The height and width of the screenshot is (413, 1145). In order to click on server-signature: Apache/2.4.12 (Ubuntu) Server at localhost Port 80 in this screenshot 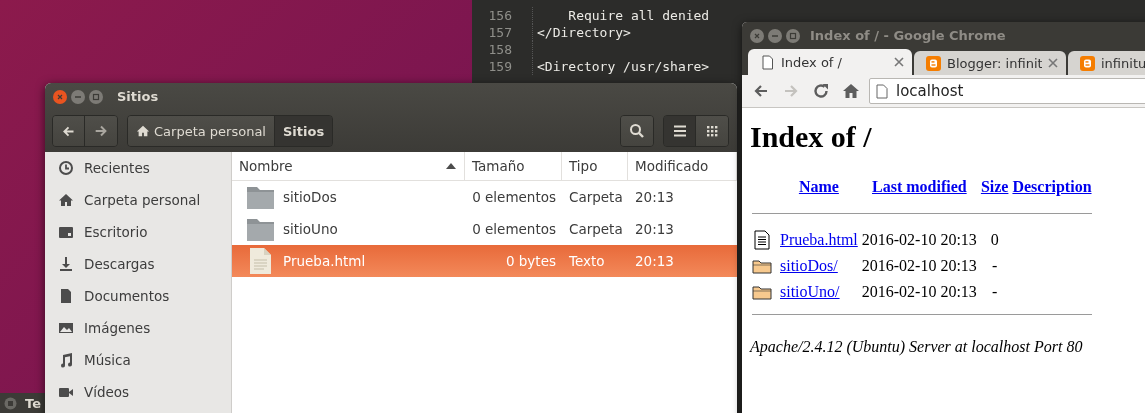, I will do `click(917, 347)`.